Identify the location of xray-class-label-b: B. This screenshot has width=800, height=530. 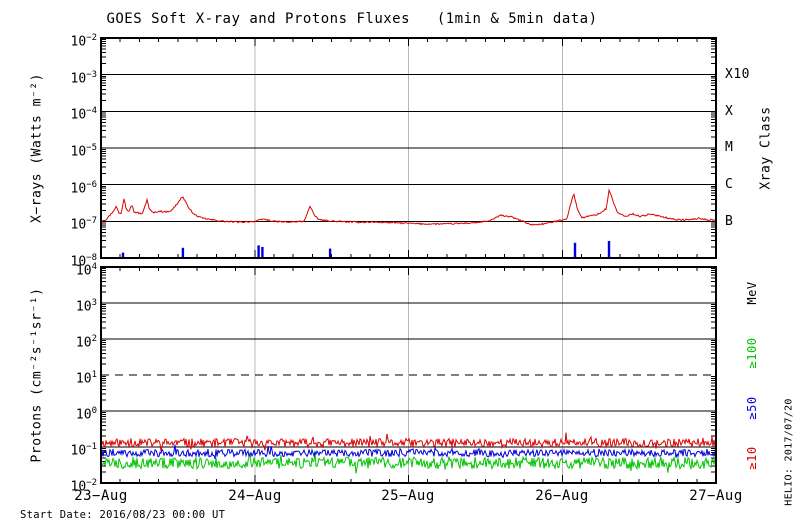
(729, 221).